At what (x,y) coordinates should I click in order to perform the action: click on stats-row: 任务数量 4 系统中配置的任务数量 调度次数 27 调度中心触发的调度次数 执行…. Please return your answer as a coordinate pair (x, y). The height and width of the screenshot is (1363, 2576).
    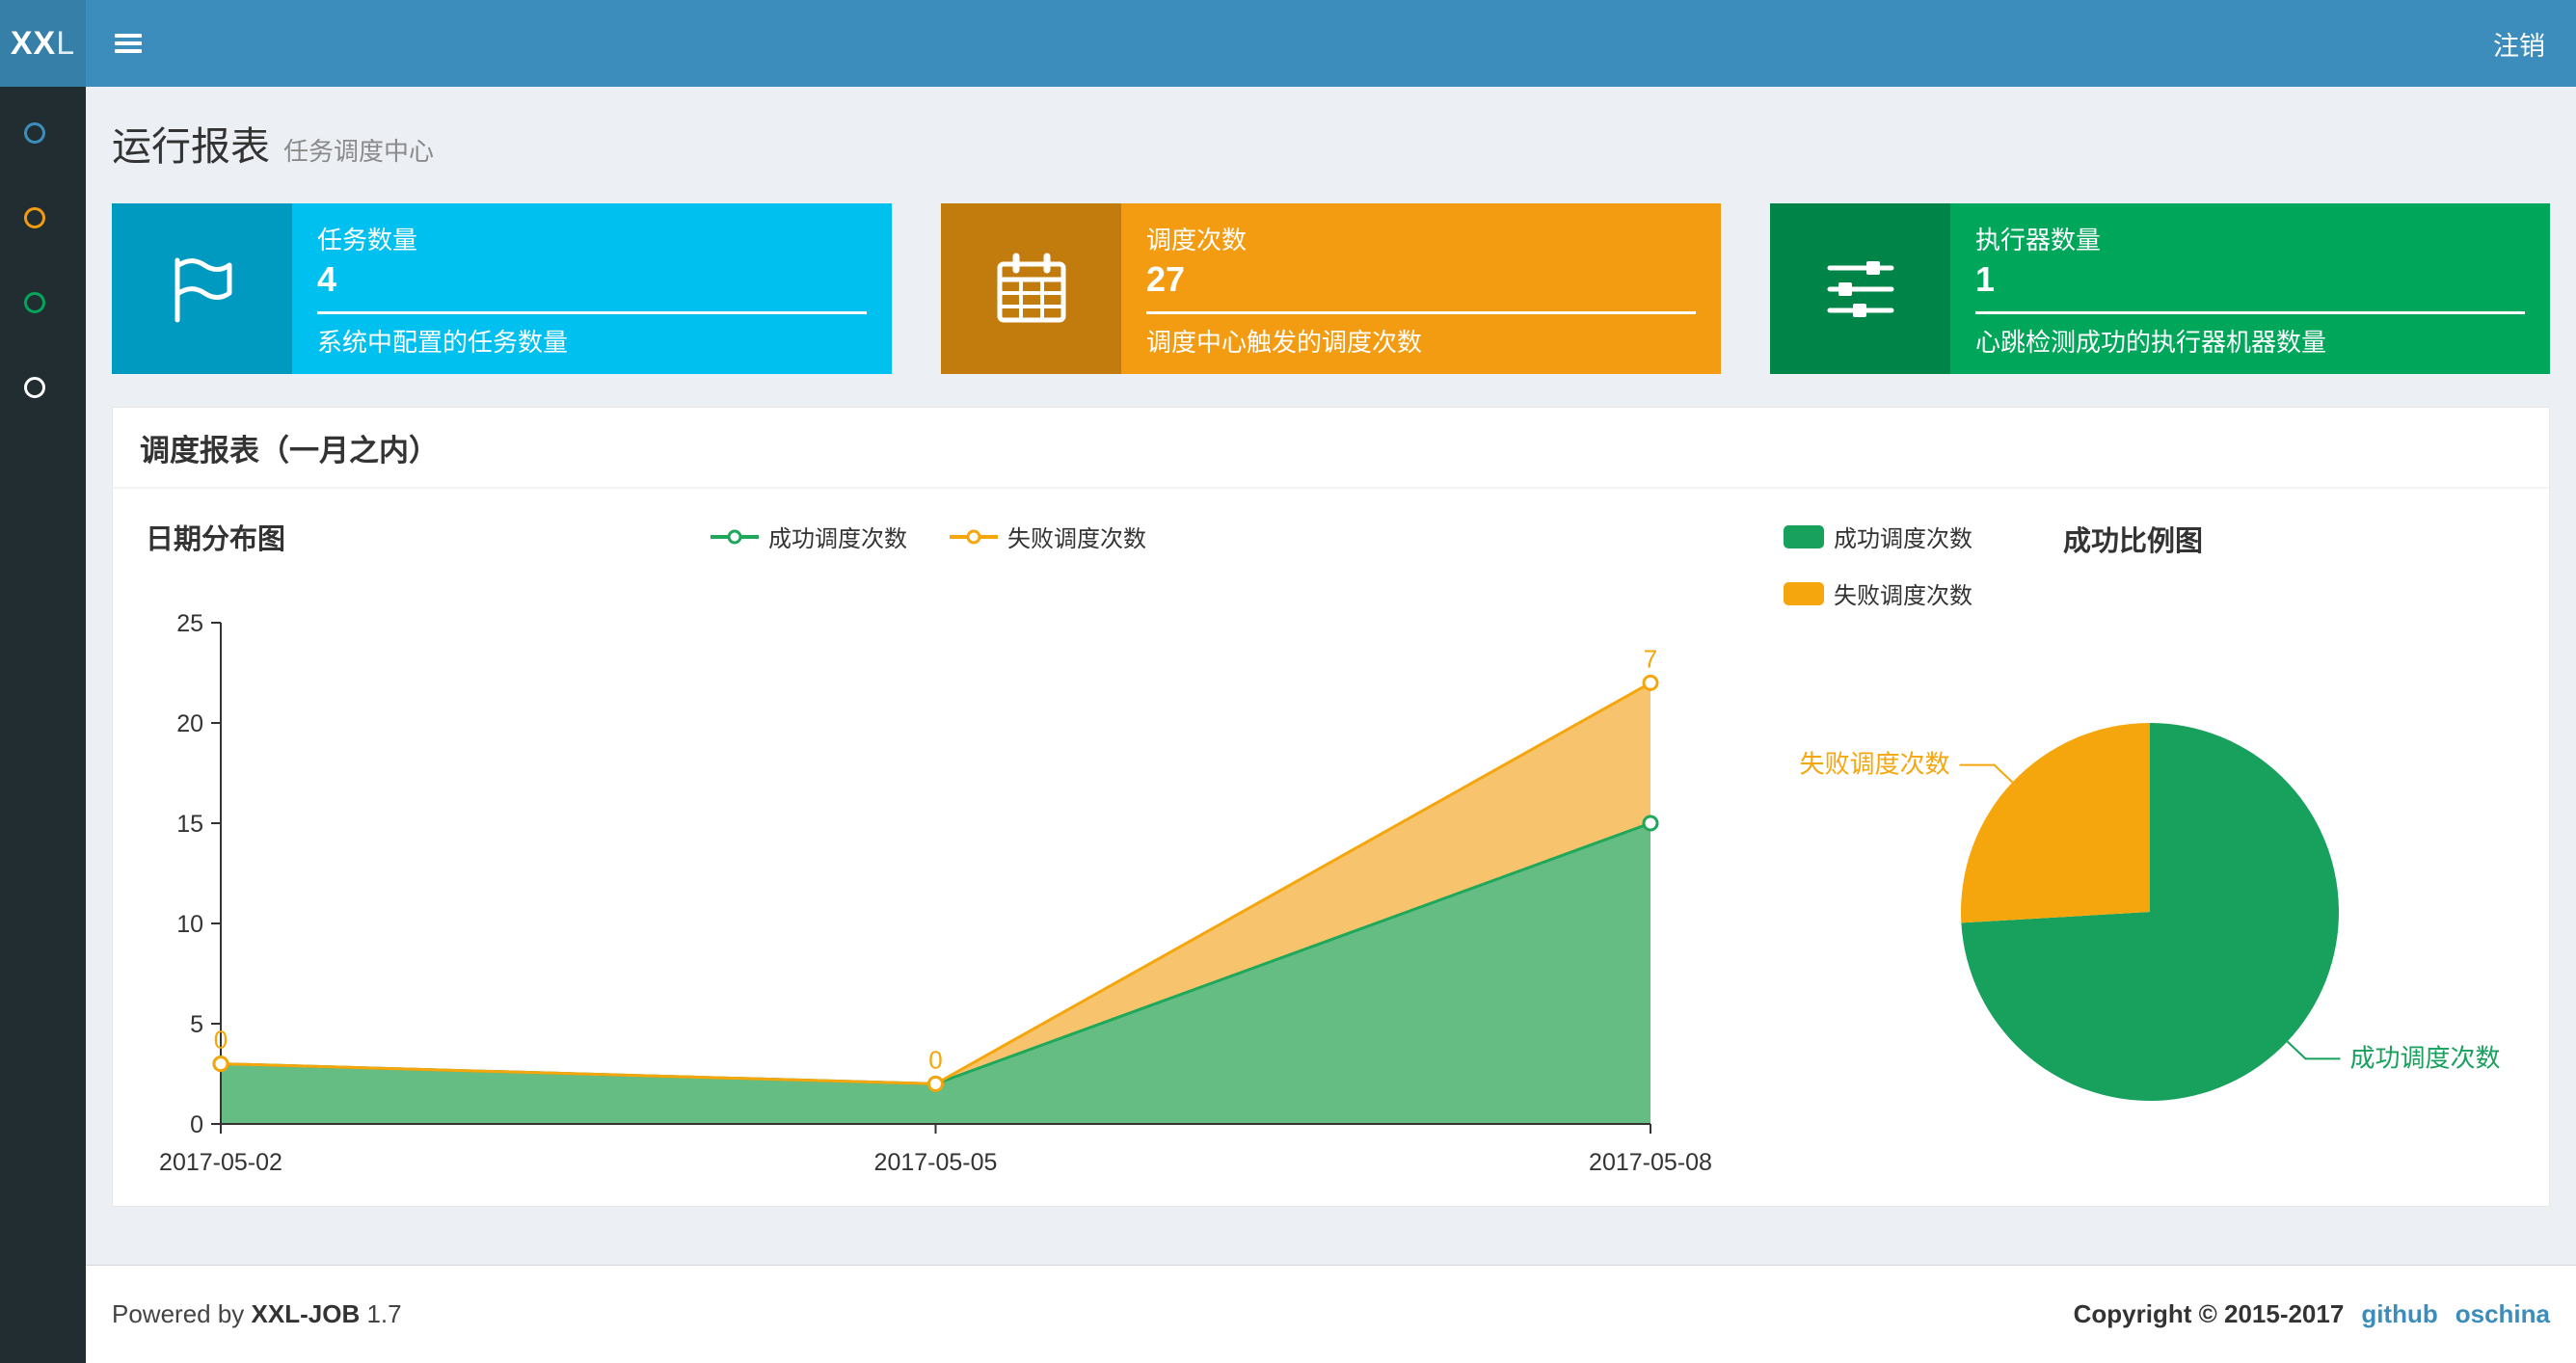
    Looking at the image, I should click on (1331, 288).